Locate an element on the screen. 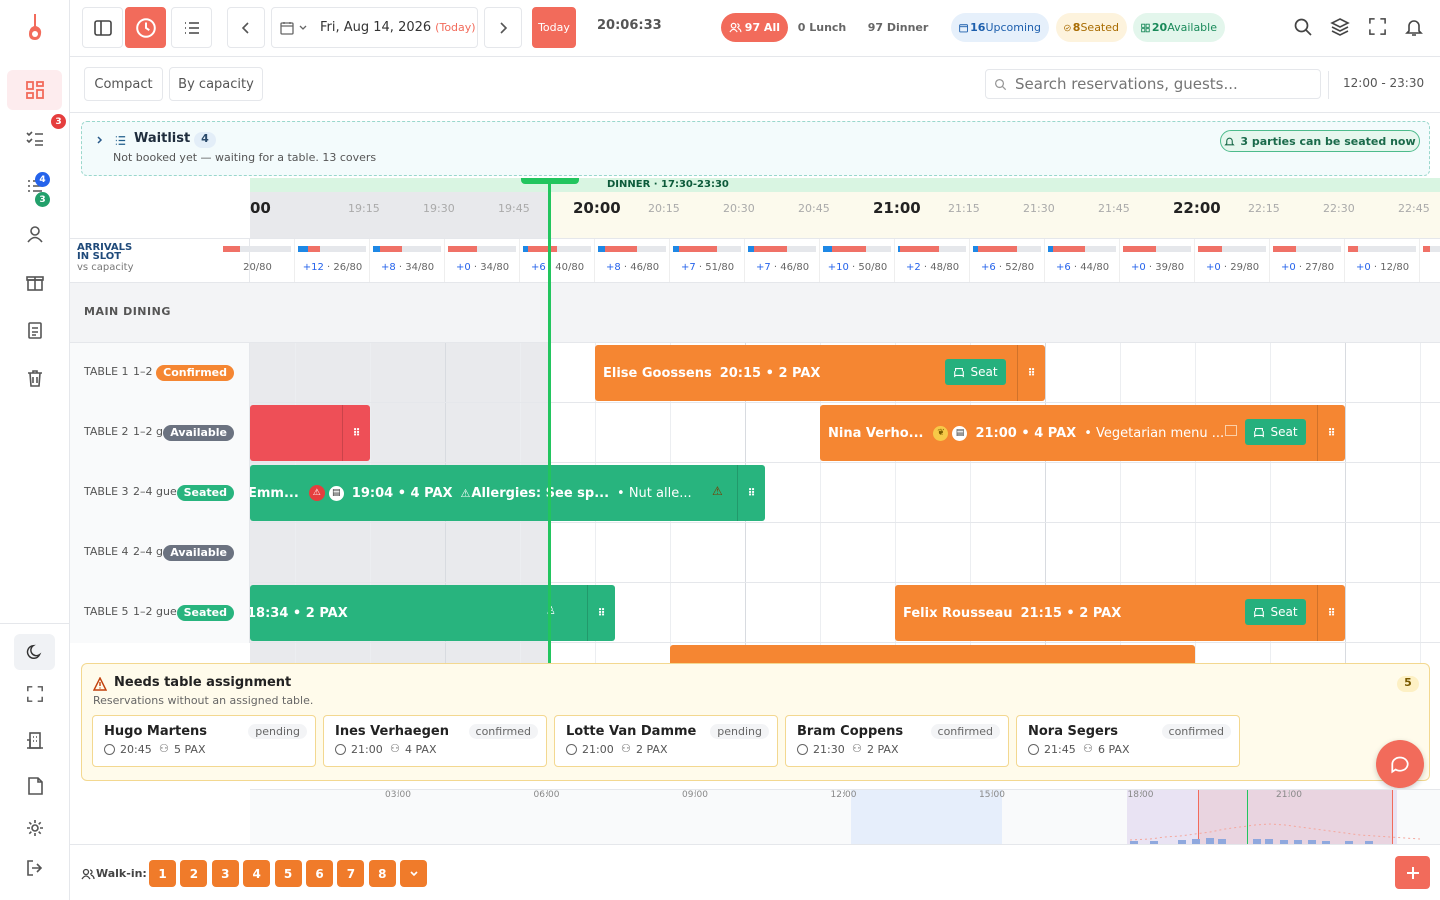 This screenshot has height=900, width=1440. compact-button: Compact is located at coordinates (123, 84).